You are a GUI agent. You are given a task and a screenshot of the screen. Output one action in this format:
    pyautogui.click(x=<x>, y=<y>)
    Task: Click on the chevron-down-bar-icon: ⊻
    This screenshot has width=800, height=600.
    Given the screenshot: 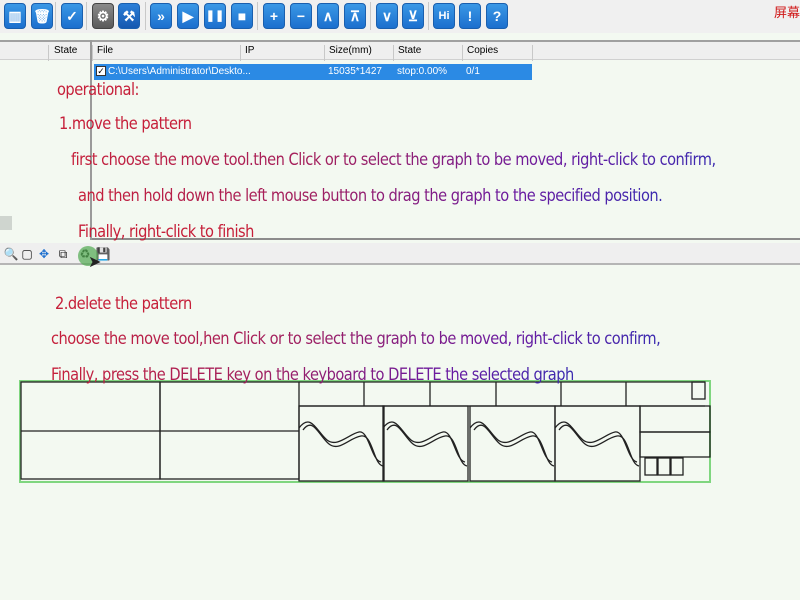 What is the action you would take?
    pyautogui.click(x=413, y=16)
    